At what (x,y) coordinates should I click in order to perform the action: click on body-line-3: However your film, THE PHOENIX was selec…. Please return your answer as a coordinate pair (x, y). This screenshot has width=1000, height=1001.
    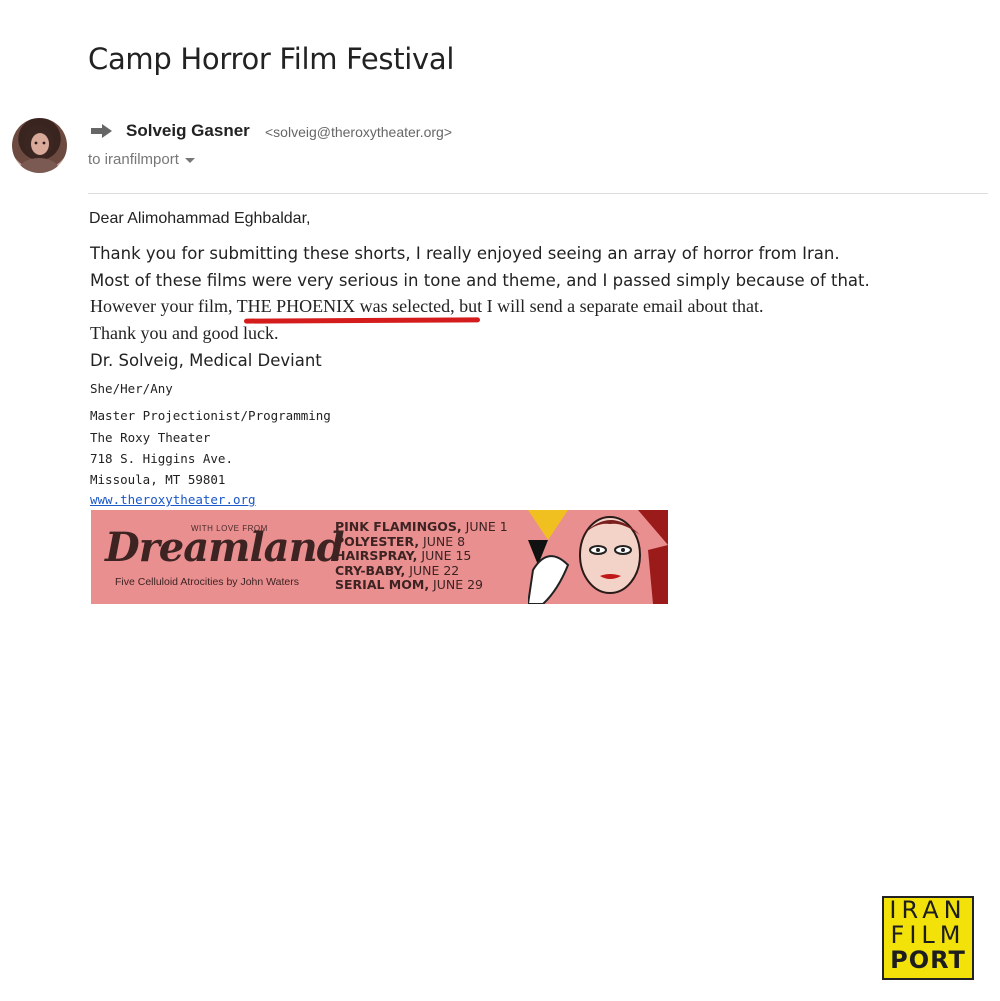
    Looking at the image, I should click on (427, 306).